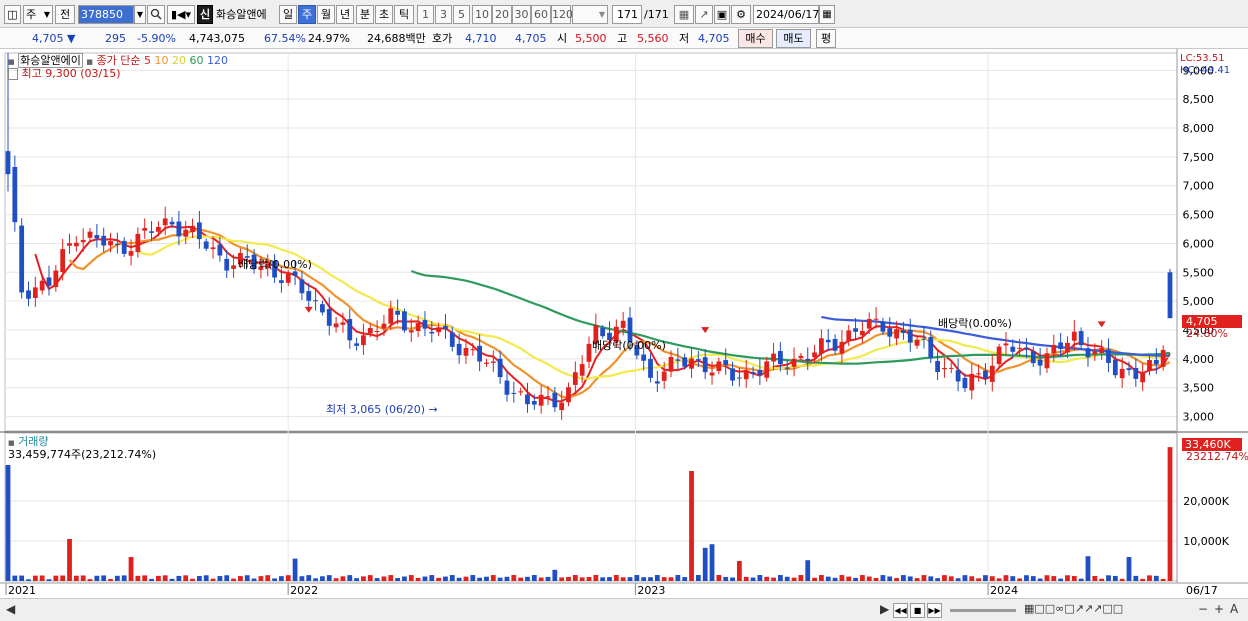  What do you see at coordinates (653, 38) in the screenshot?
I see `high-price: 5,560` at bounding box center [653, 38].